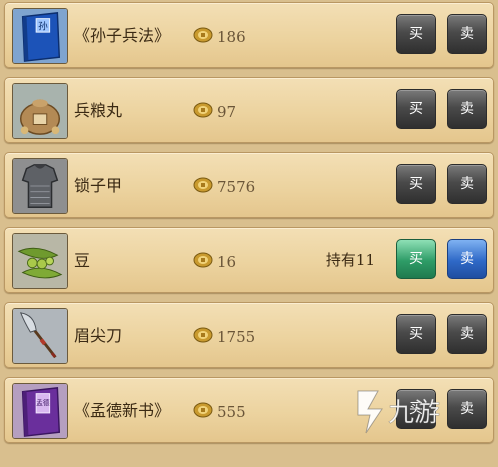 Image resolution: width=498 pixels, height=467 pixels. Describe the element at coordinates (249, 110) in the screenshot. I see `shop-row-bingliang-wan: 兵粮丸 97 买 卖` at that location.